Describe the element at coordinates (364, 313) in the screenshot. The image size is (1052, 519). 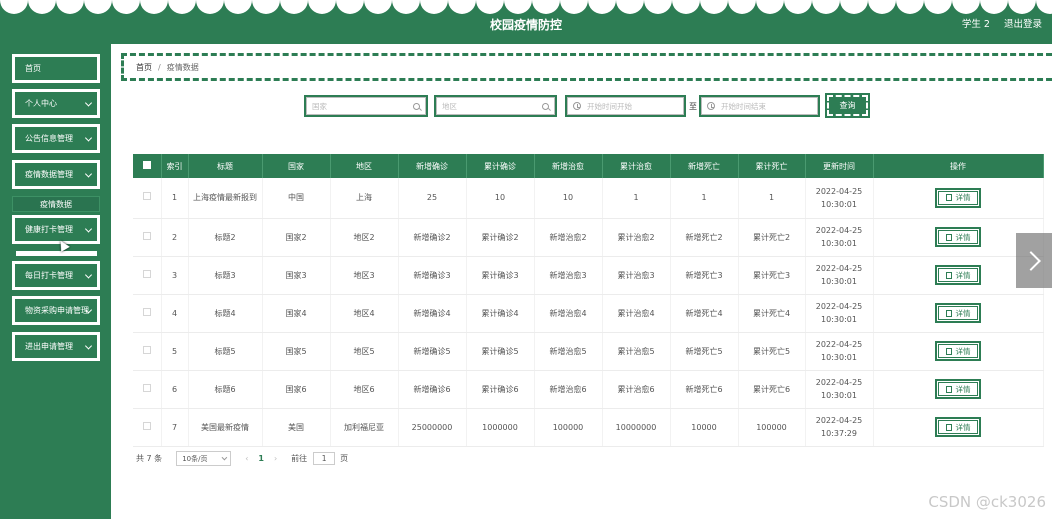
I see `table-cell-region: 地区4` at that location.